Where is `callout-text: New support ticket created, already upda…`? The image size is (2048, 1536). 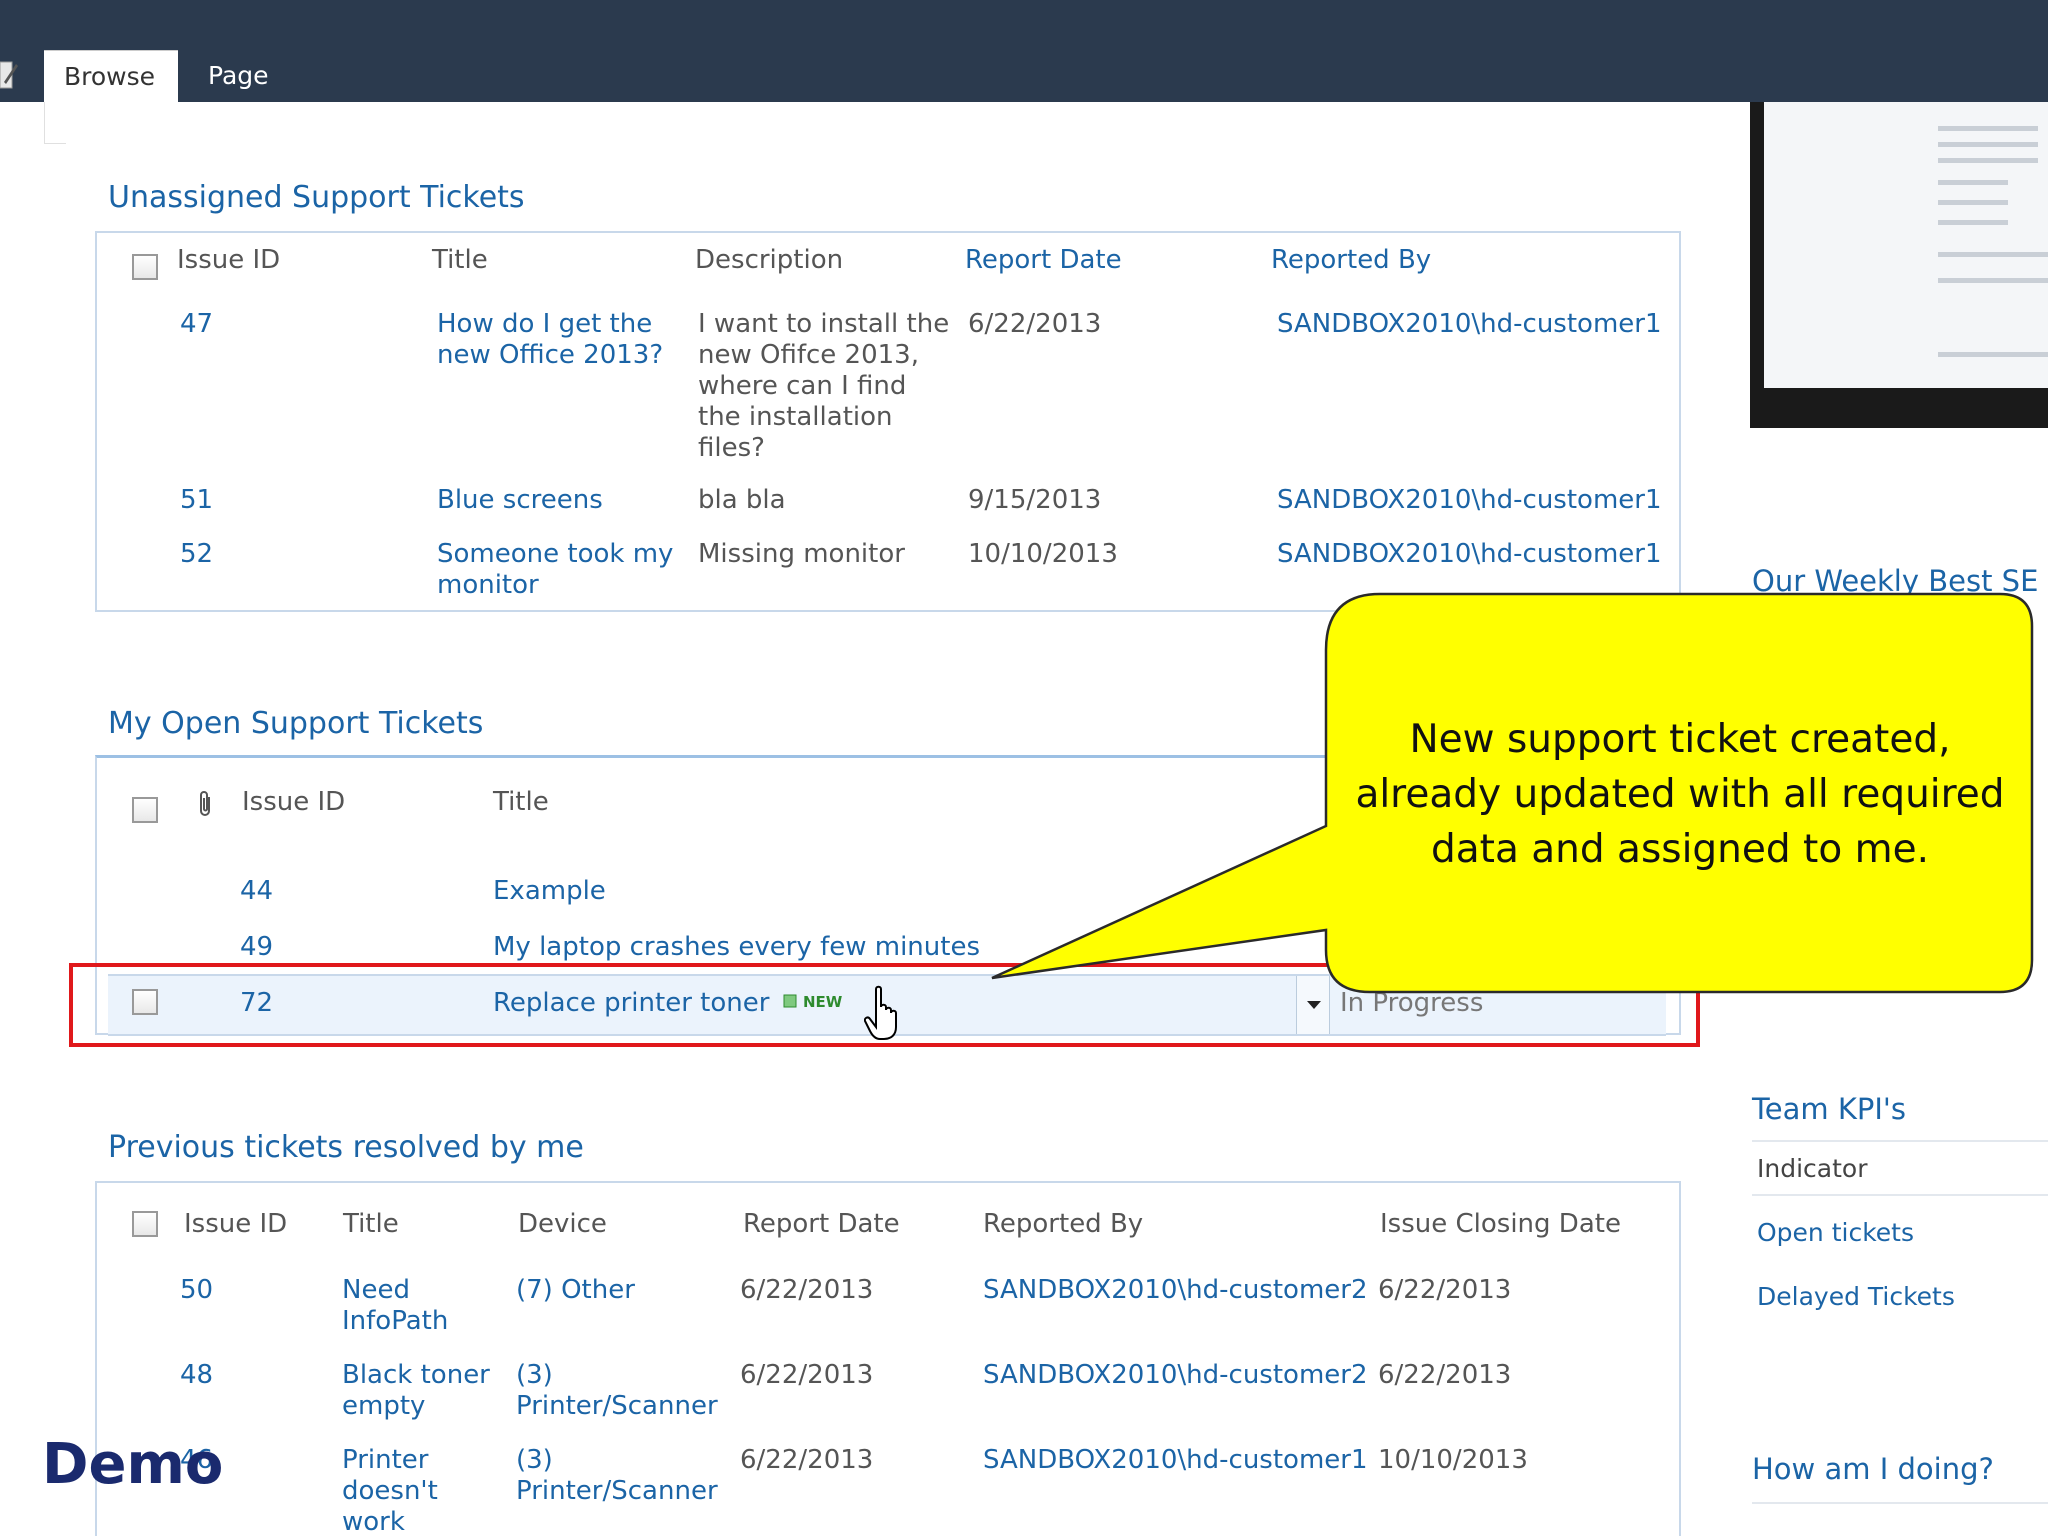
callout-text: New support ticket created, already upda… is located at coordinates (1680, 794).